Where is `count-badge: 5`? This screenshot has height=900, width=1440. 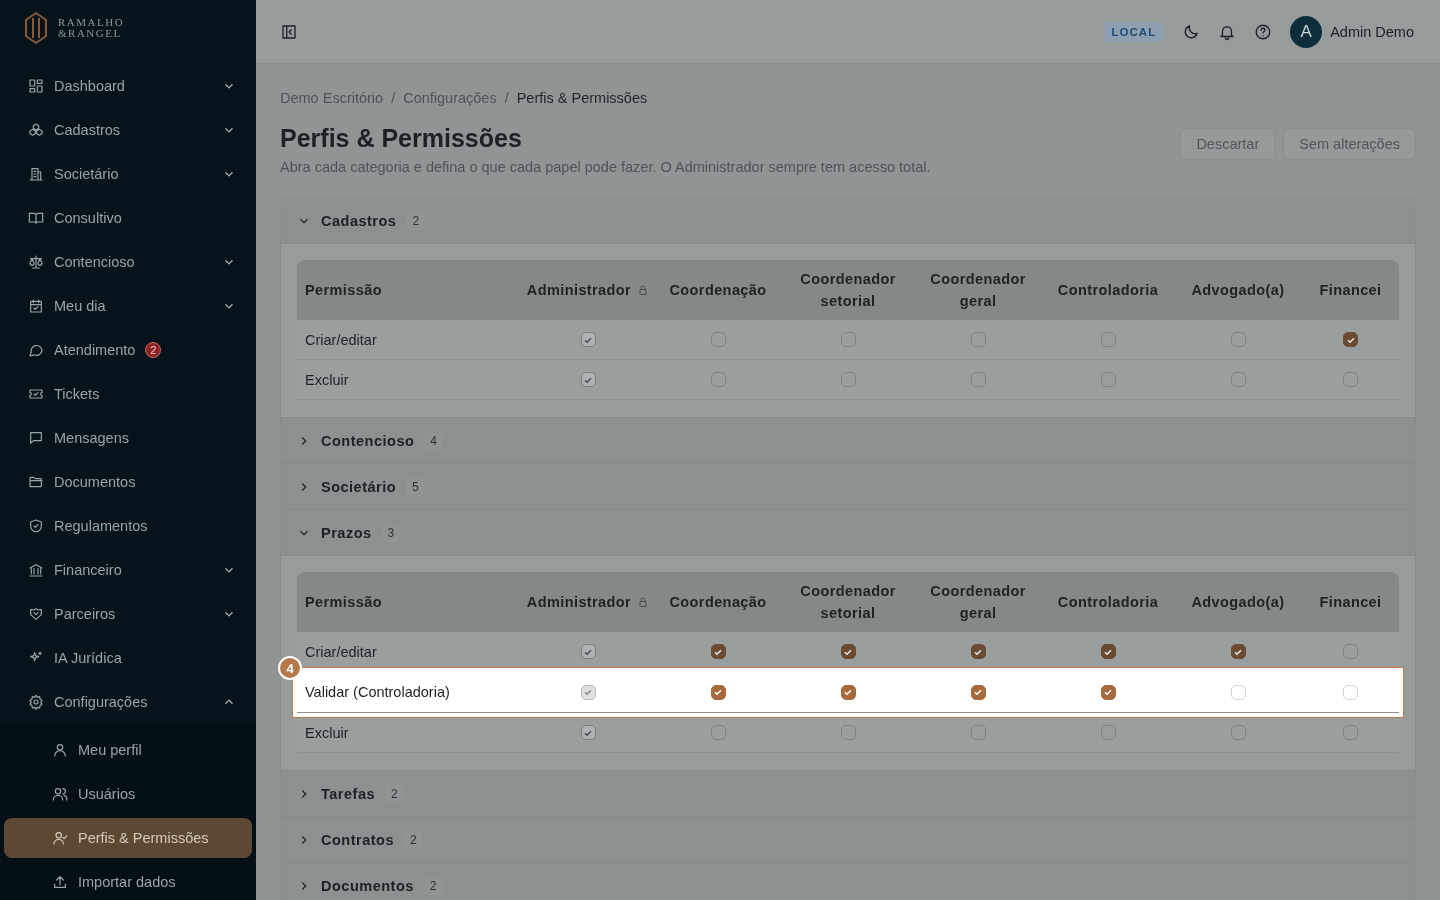 count-badge: 5 is located at coordinates (415, 486).